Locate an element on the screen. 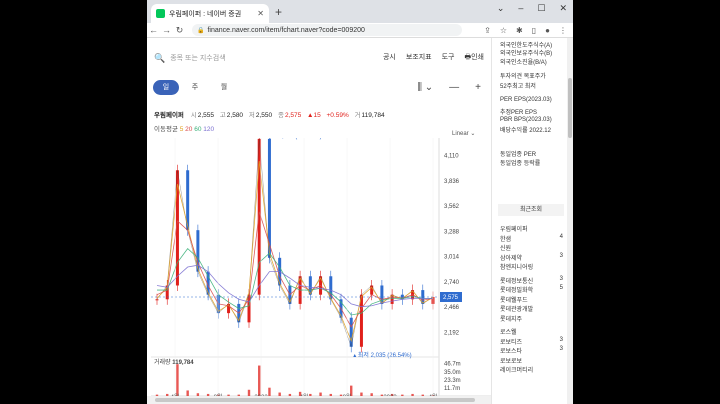 Image resolution: width=720 pixels, height=404 pixels. recent-item: 삼아제약 3 is located at coordinates (536, 257).